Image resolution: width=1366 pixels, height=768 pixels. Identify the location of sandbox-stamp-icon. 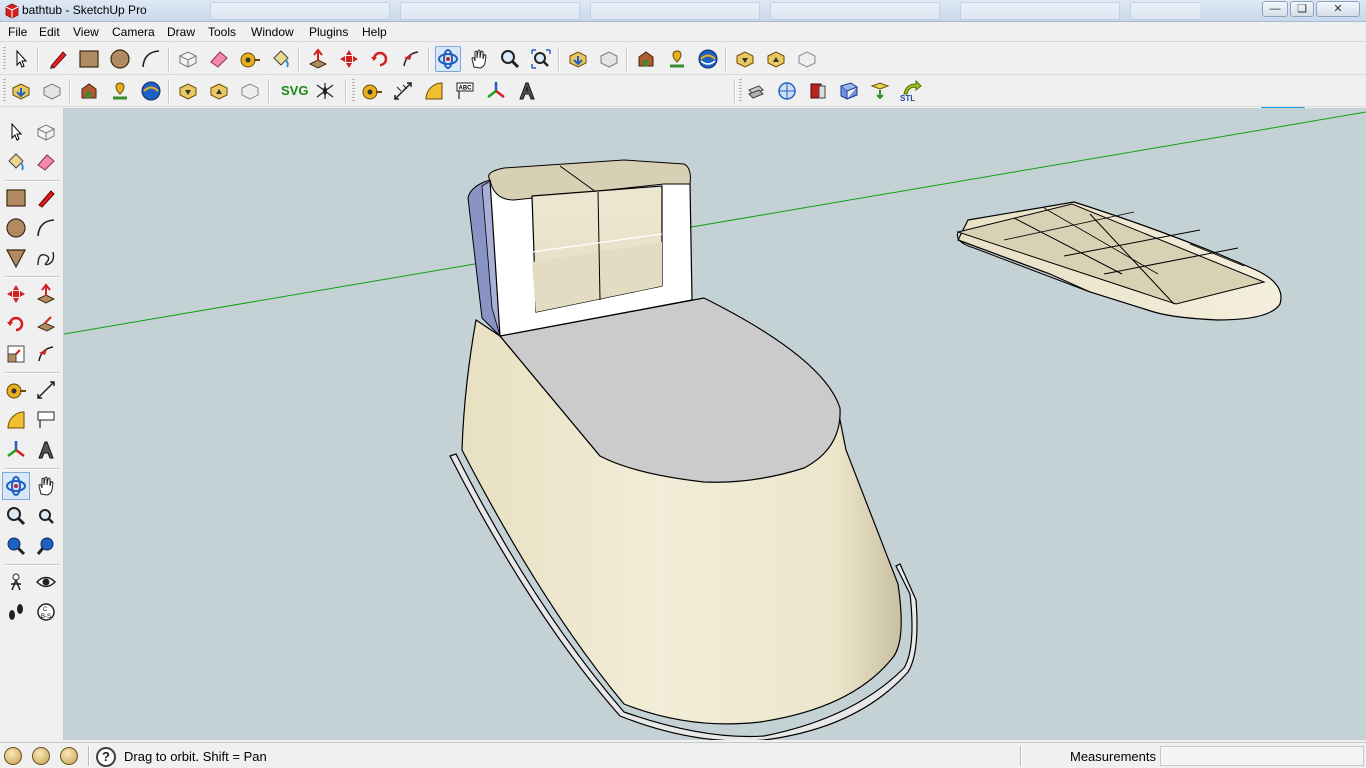
(880, 91).